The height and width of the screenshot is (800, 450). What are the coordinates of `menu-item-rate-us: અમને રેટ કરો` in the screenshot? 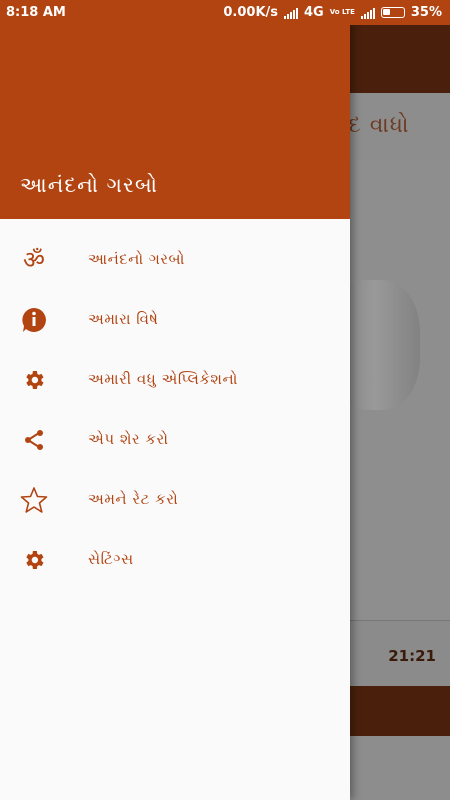 It's located at (175, 500).